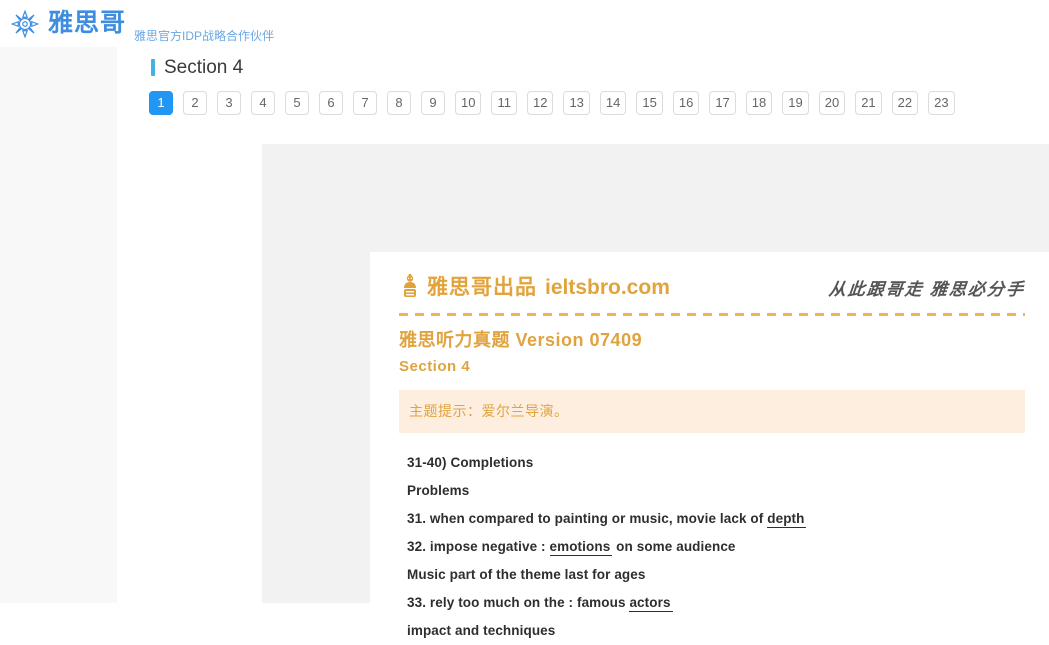 The height and width of the screenshot is (645, 1049). What do you see at coordinates (674, 546) in the screenshot?
I see `question-text-trailing: on some audience` at bounding box center [674, 546].